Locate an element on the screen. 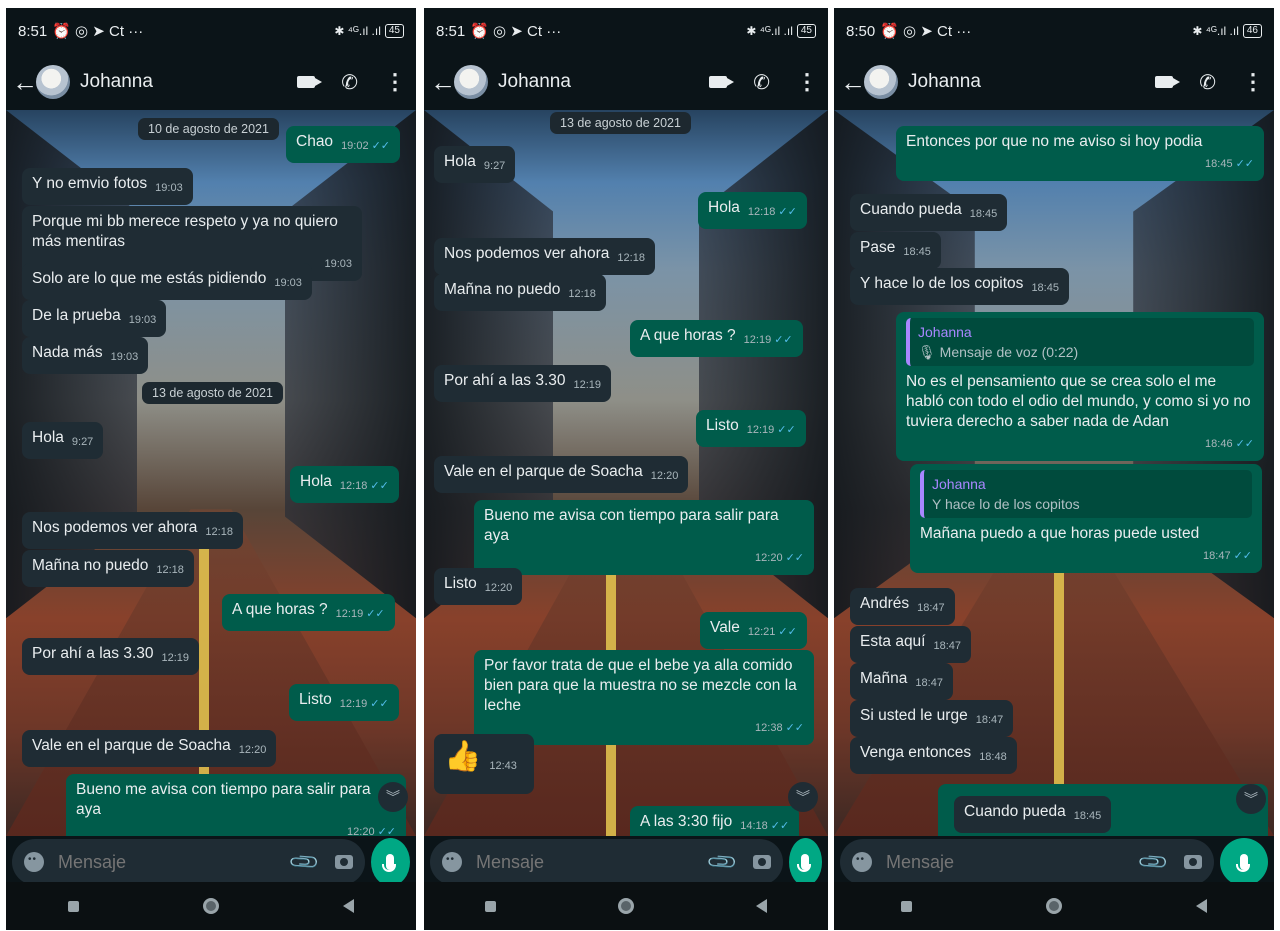  message-bubble: Esta aquí 18:47 is located at coordinates (911, 644).